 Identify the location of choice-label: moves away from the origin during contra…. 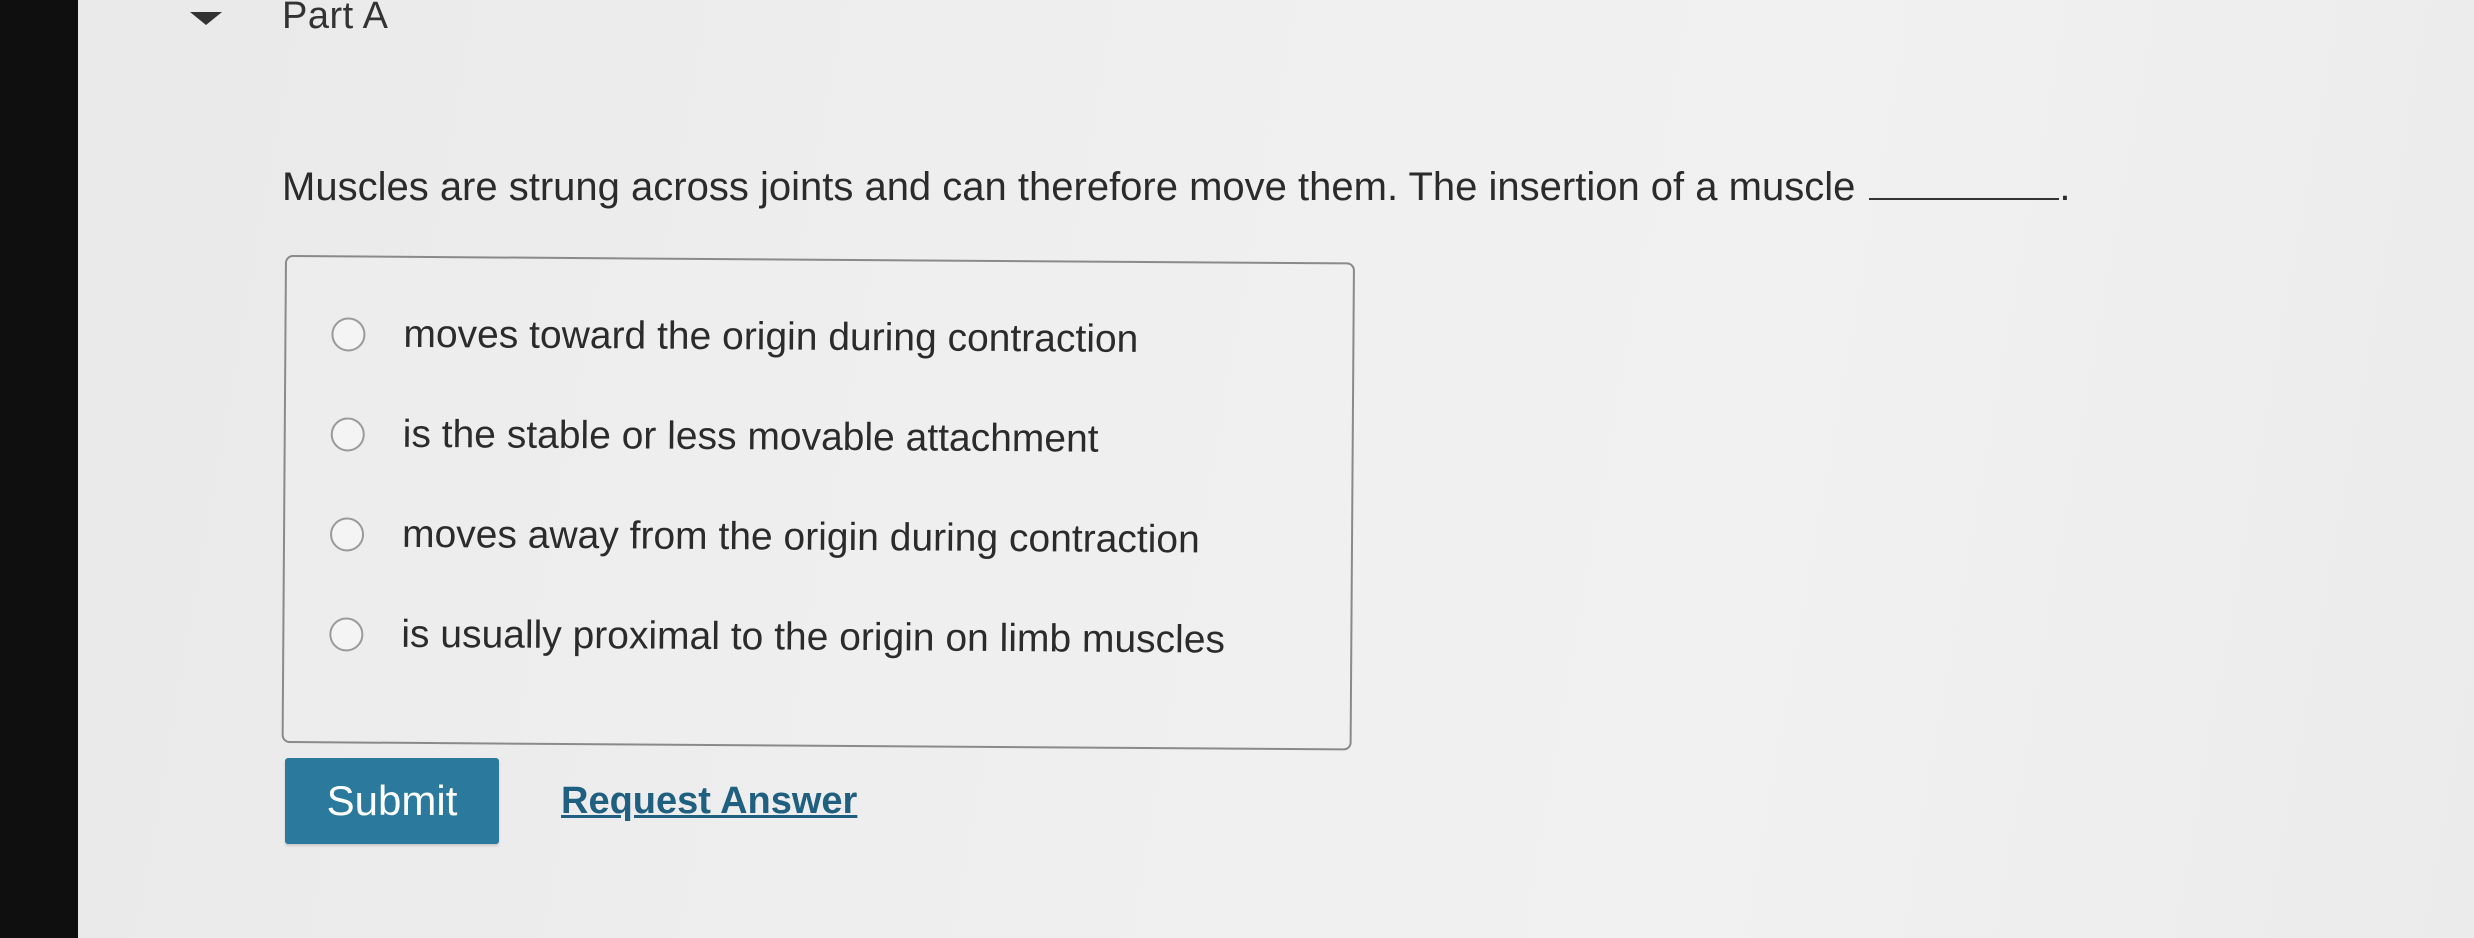
(801, 538).